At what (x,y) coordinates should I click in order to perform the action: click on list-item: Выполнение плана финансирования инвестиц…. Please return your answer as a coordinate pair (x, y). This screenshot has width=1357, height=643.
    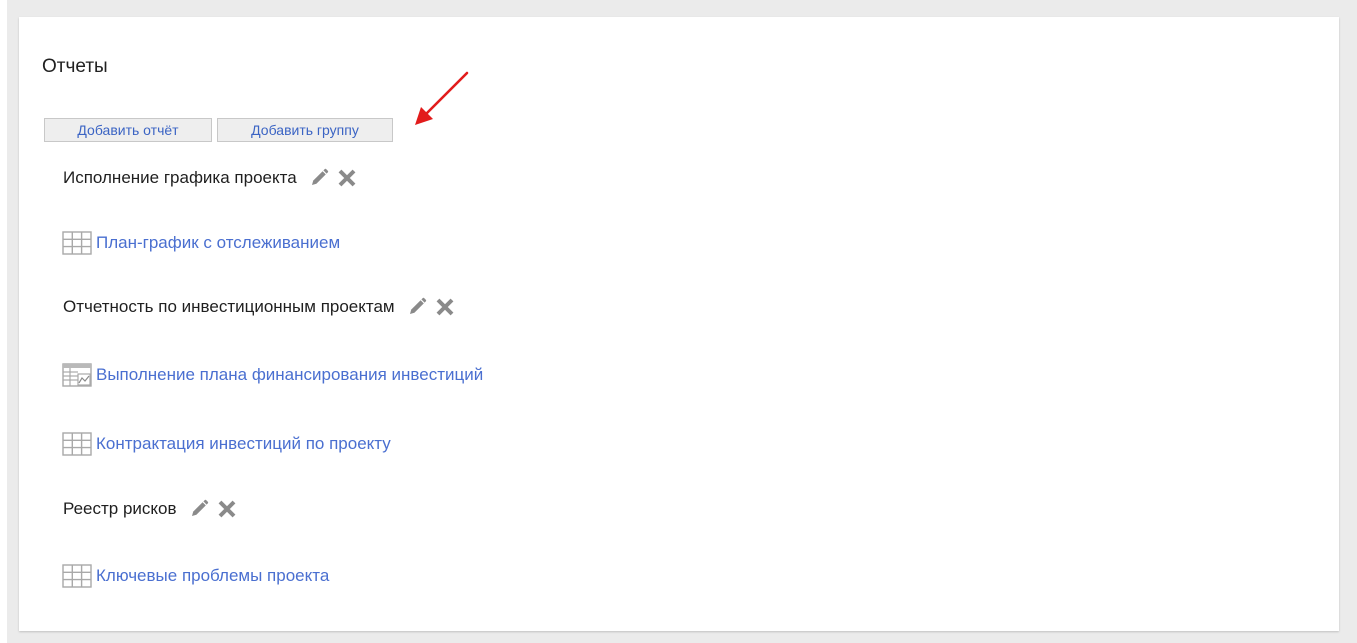
    Looking at the image, I should click on (272, 375).